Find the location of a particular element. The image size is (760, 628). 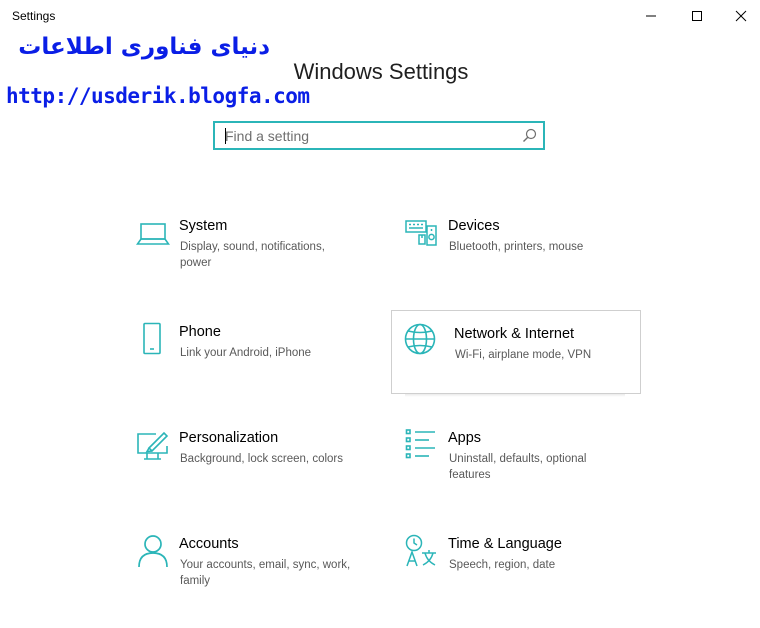

category-description: Your accounts, email, sync, work, family is located at coordinates (265, 573).